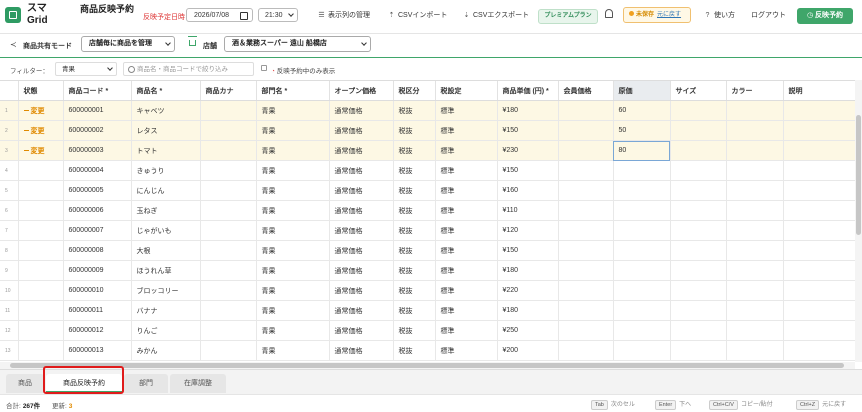  I want to click on cell-code: 600000001, so click(97, 110).